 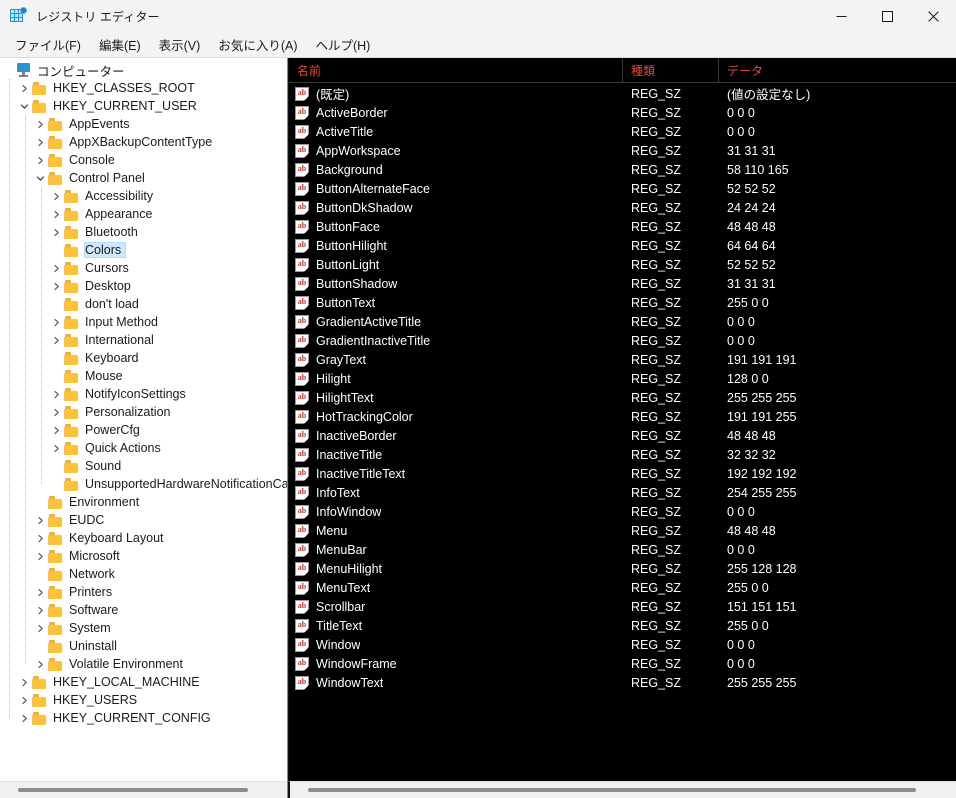 What do you see at coordinates (622, 188) in the screenshot?
I see `value-row: ab ButtonAlternateFace REG_SZ 52 52 52` at bounding box center [622, 188].